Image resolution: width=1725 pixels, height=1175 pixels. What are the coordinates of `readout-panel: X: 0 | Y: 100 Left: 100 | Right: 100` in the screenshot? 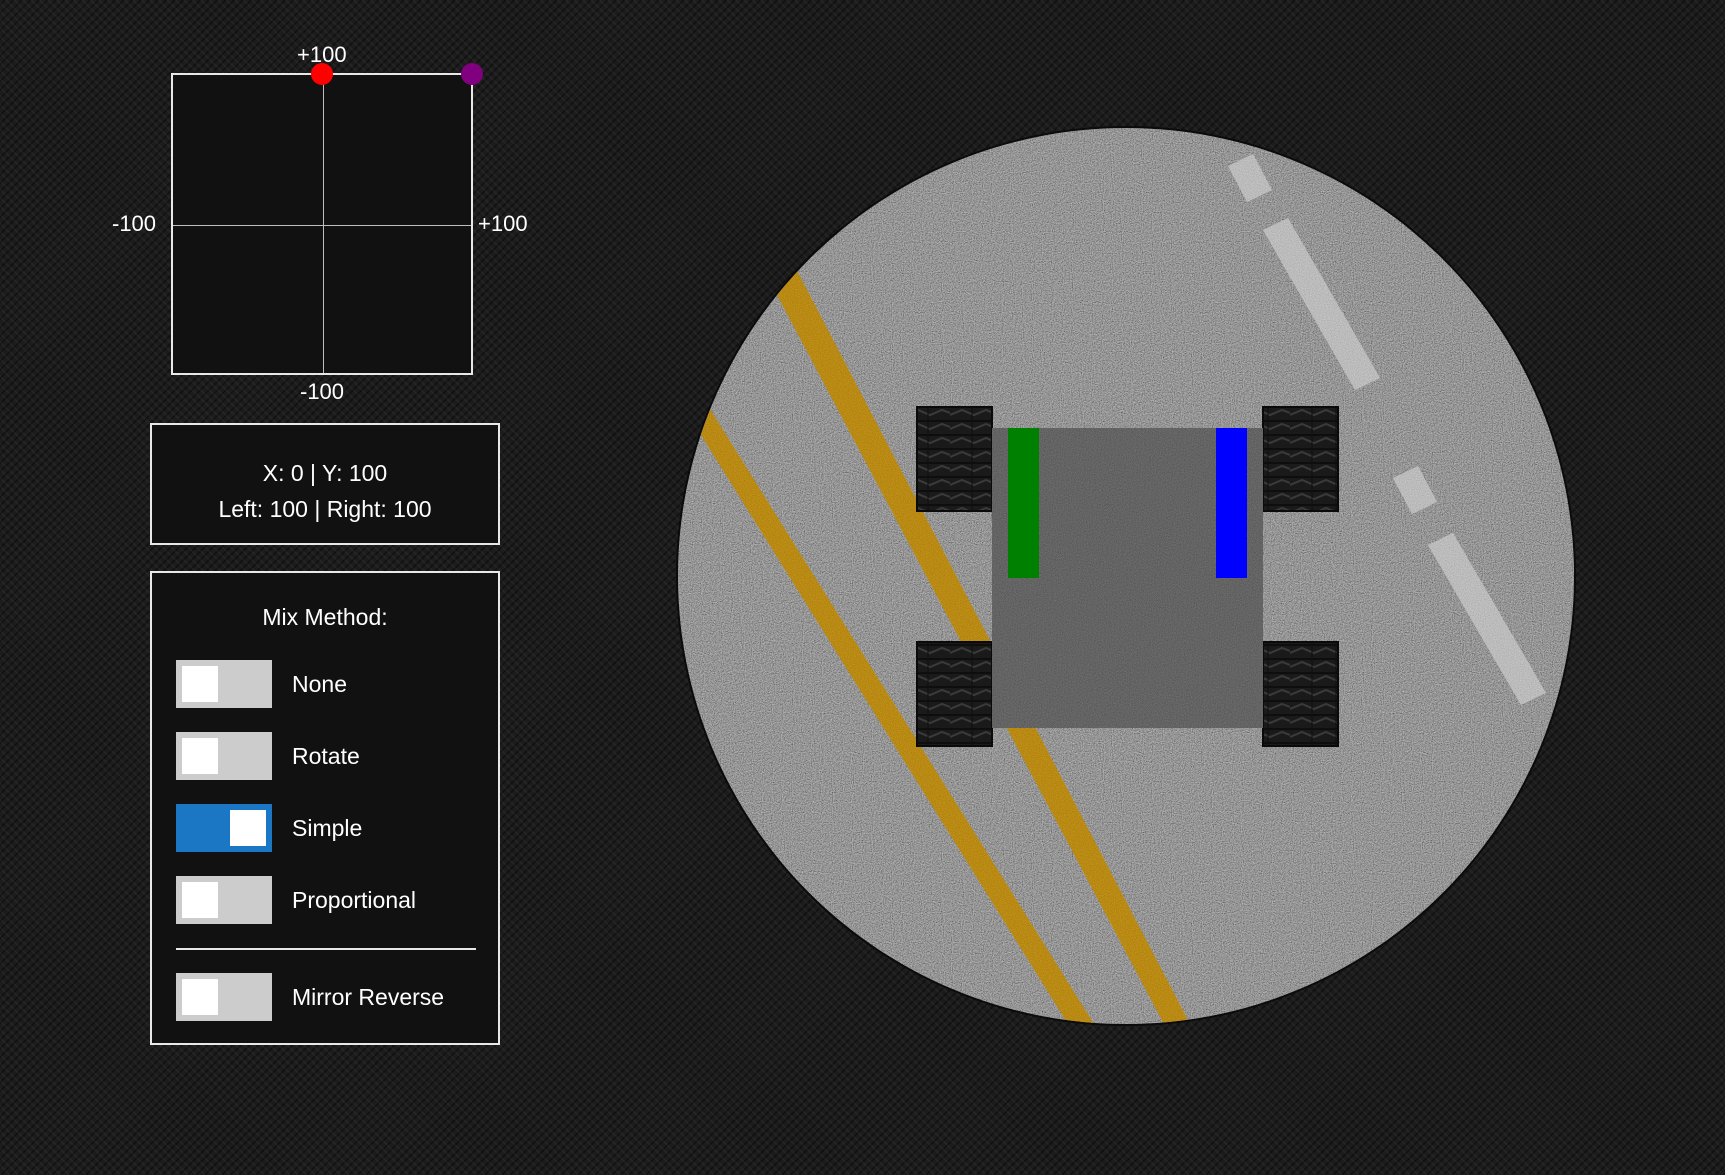 It's located at (325, 484).